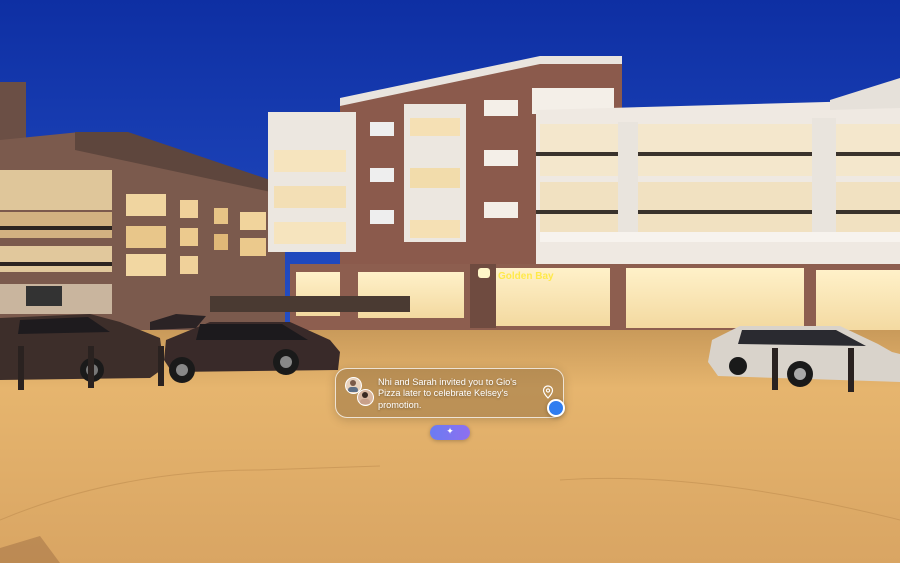 The height and width of the screenshot is (563, 900). I want to click on sparkle-icon: ✦, so click(450, 432).